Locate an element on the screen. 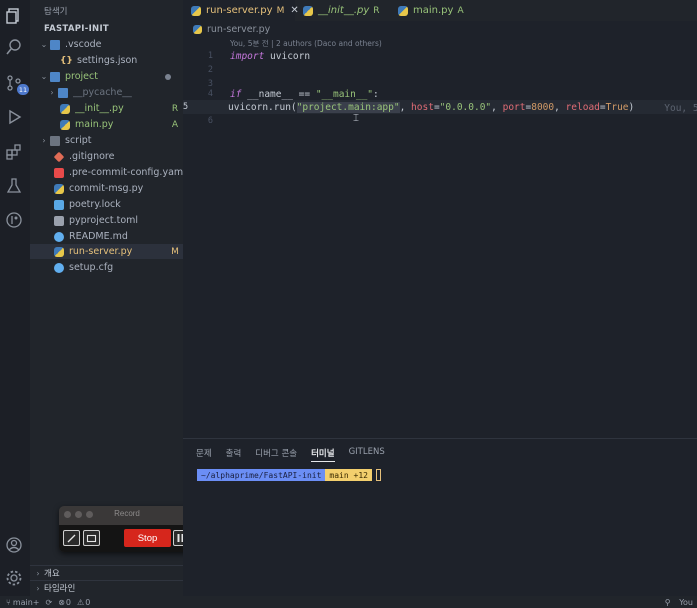  tree-file-pre-commit-config: .pre-commit-config.yaml is located at coordinates (106, 172).